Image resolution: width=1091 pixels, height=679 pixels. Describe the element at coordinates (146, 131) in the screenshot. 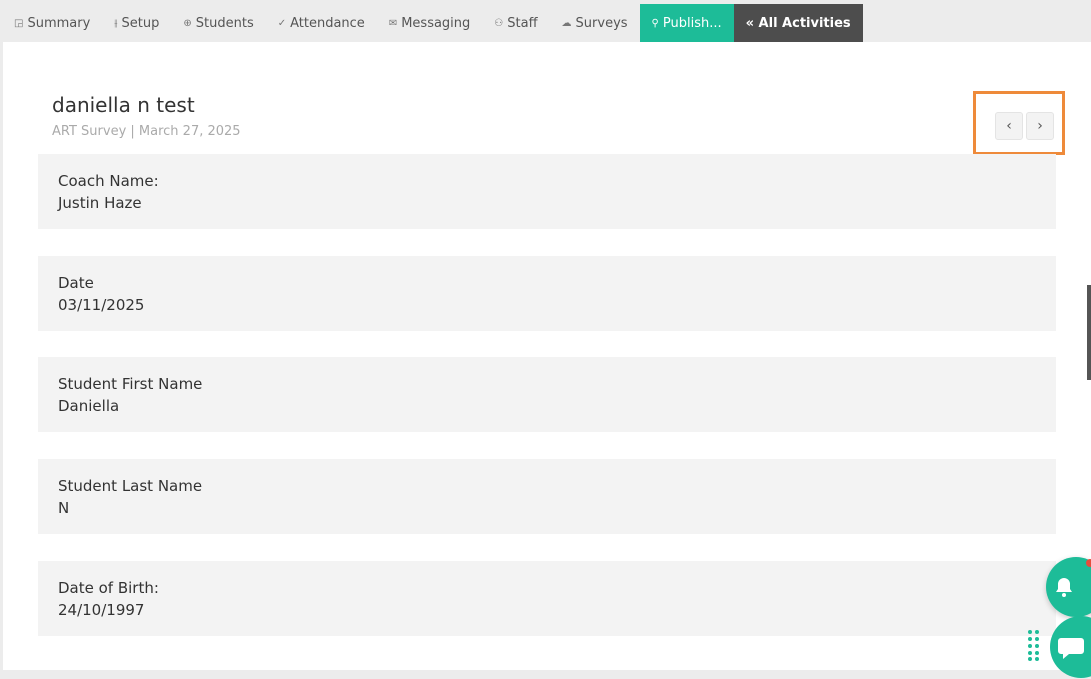

I see `page-subtitle: ART Survey | March 27, 2025` at that location.